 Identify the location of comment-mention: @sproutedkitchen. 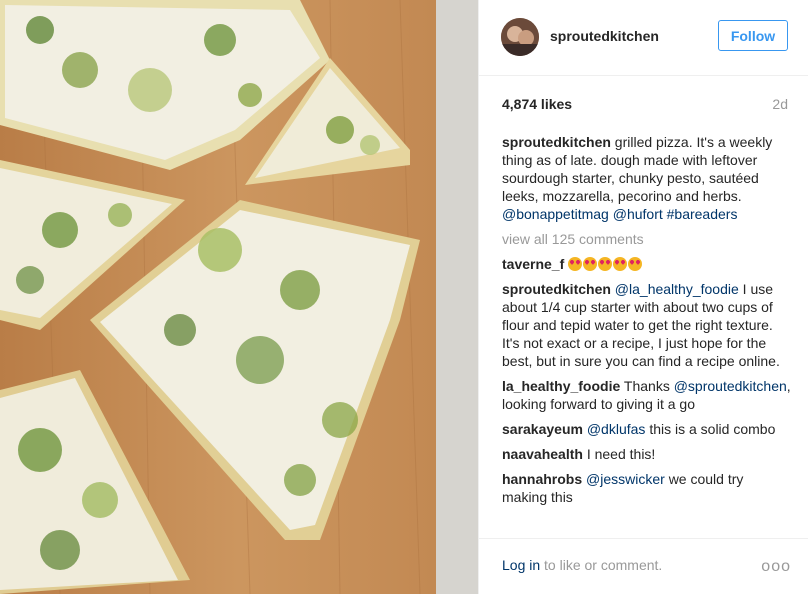
(730, 386).